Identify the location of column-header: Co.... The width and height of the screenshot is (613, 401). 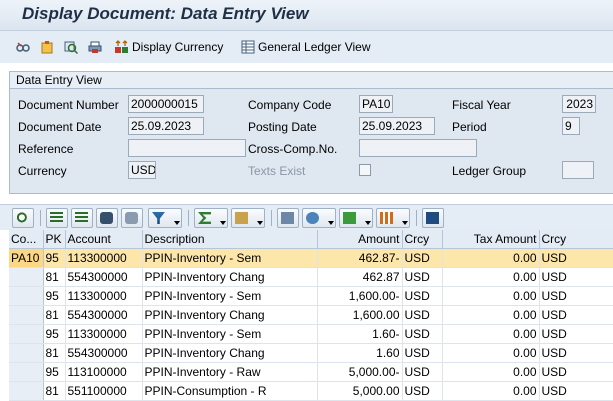
(26, 239).